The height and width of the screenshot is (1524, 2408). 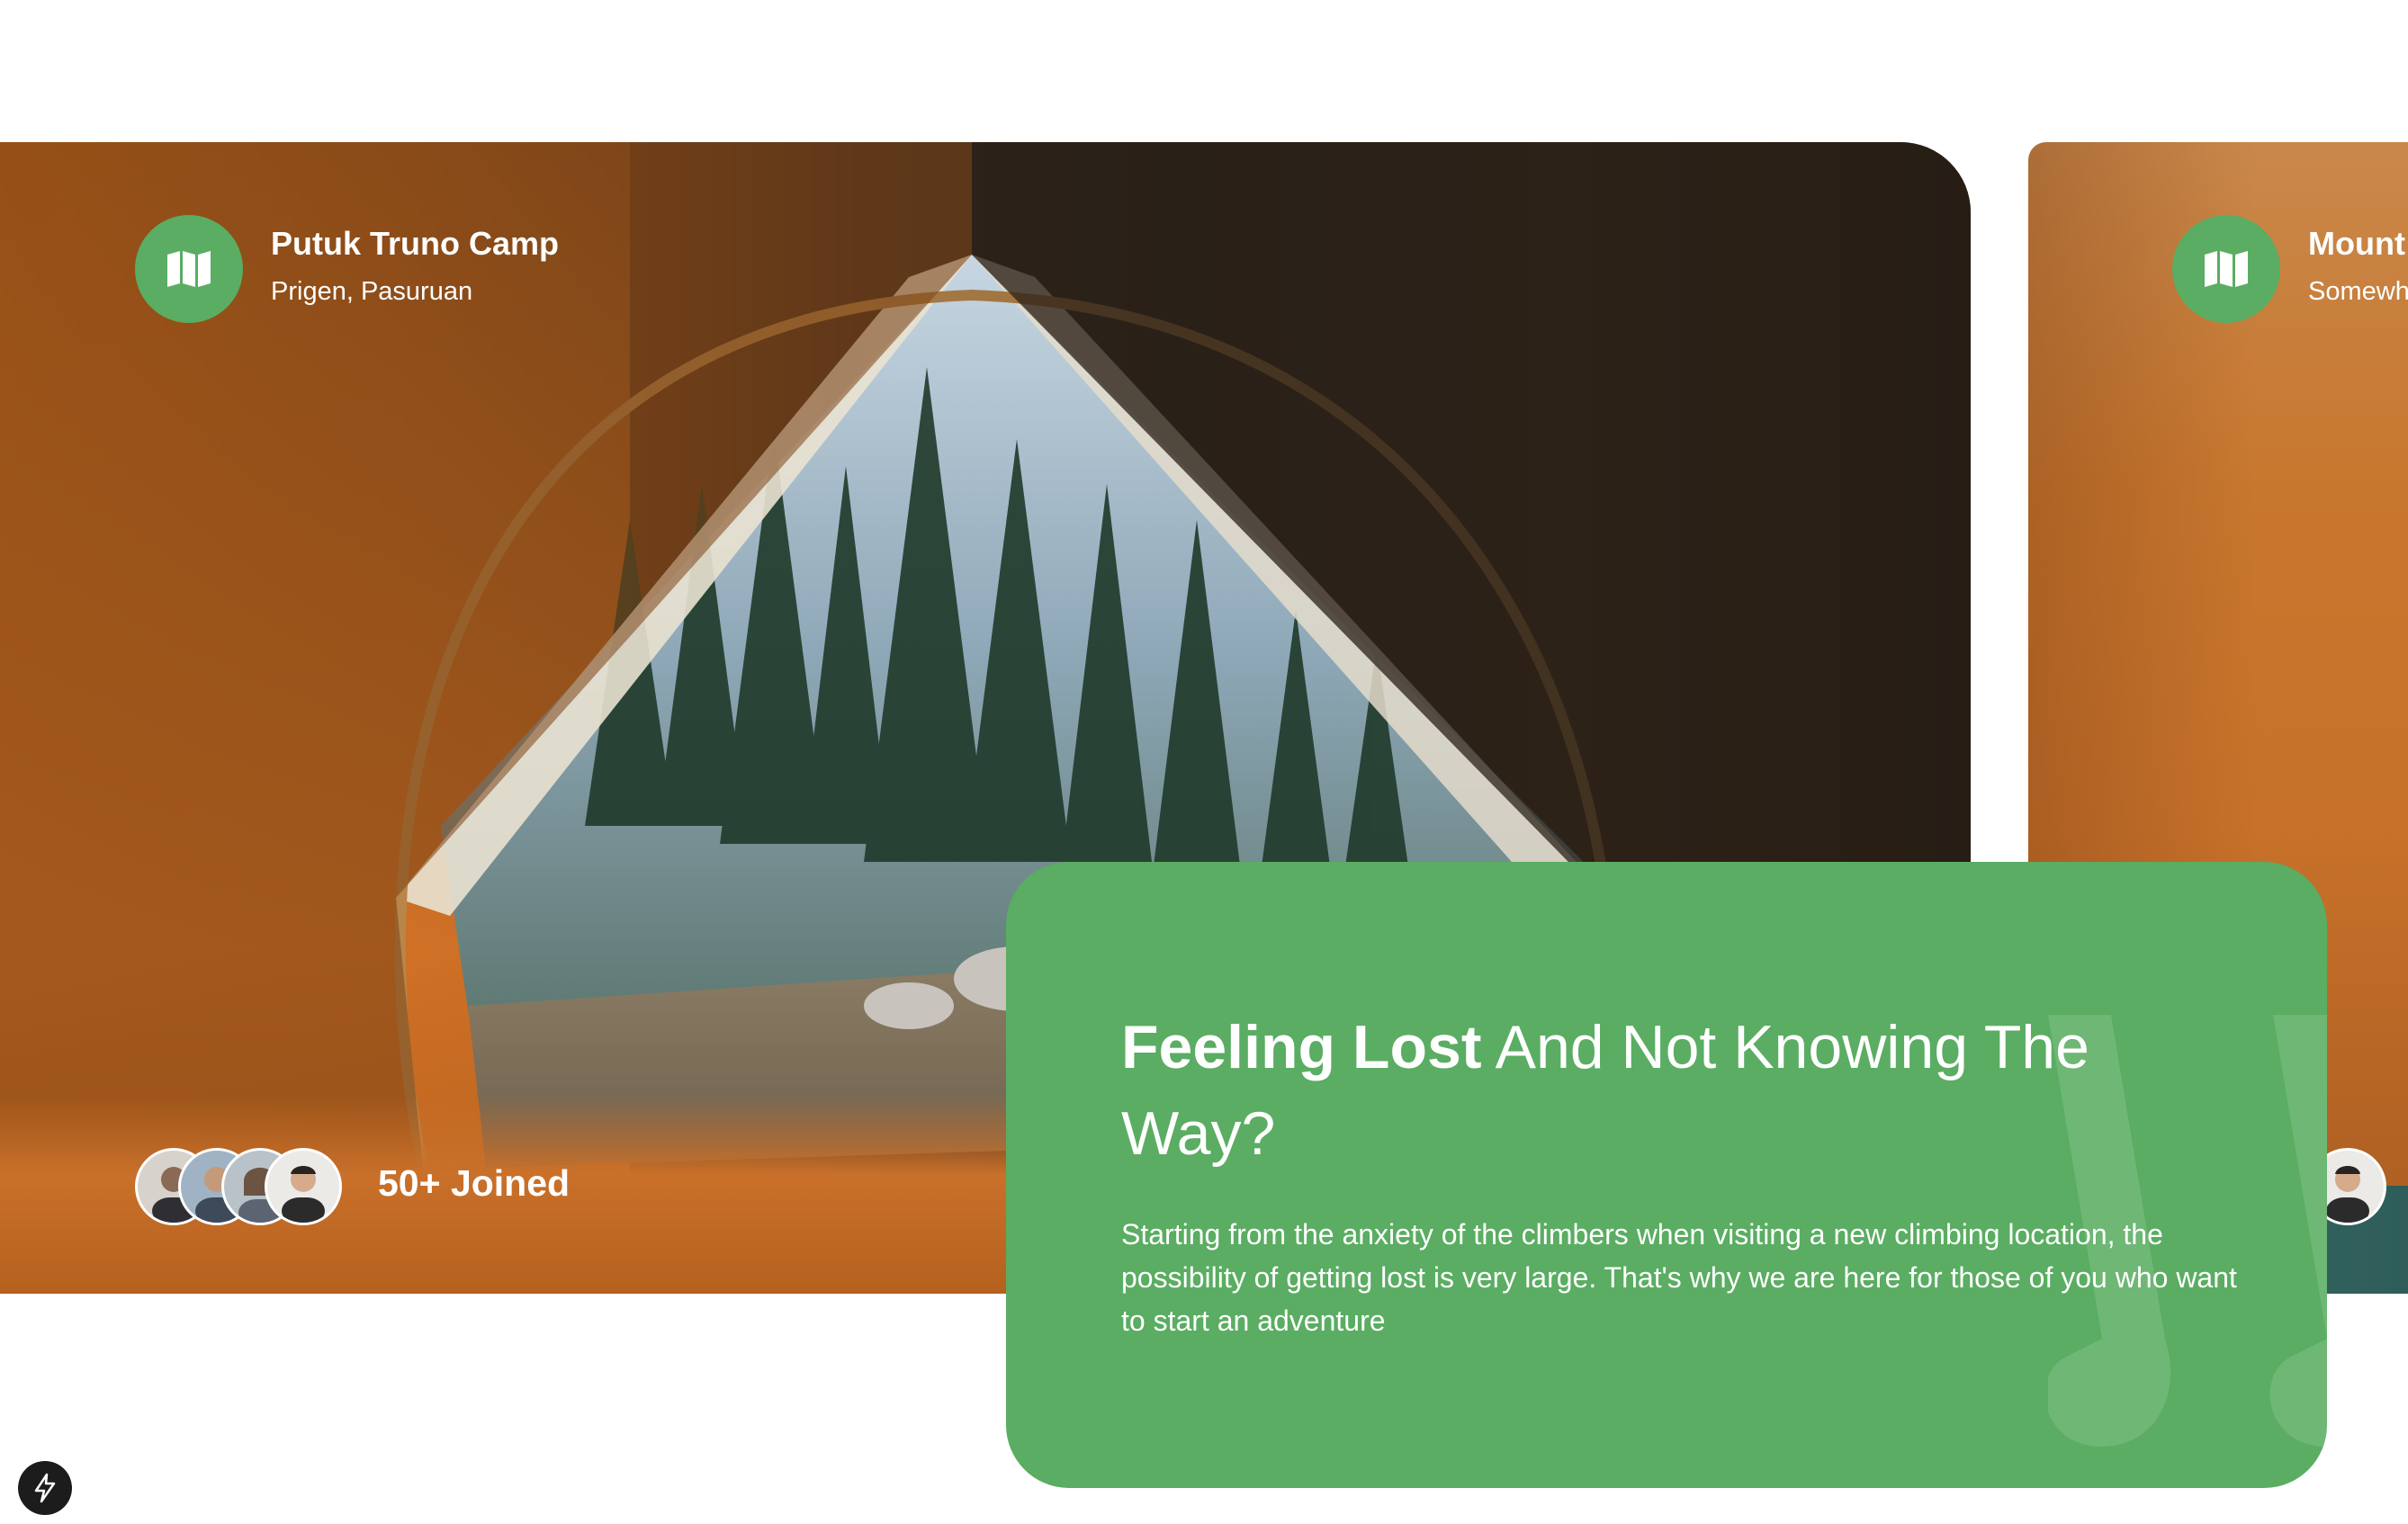 What do you see at coordinates (45, 1488) in the screenshot?
I see `bolt-icon` at bounding box center [45, 1488].